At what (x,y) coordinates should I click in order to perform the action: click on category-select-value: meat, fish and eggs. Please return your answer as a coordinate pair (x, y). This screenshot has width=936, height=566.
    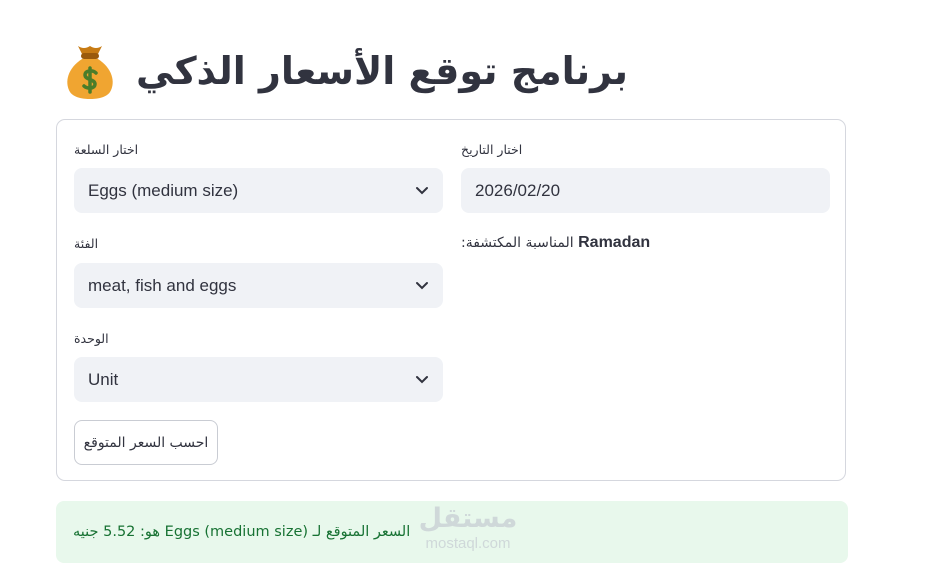
    Looking at the image, I should click on (162, 285).